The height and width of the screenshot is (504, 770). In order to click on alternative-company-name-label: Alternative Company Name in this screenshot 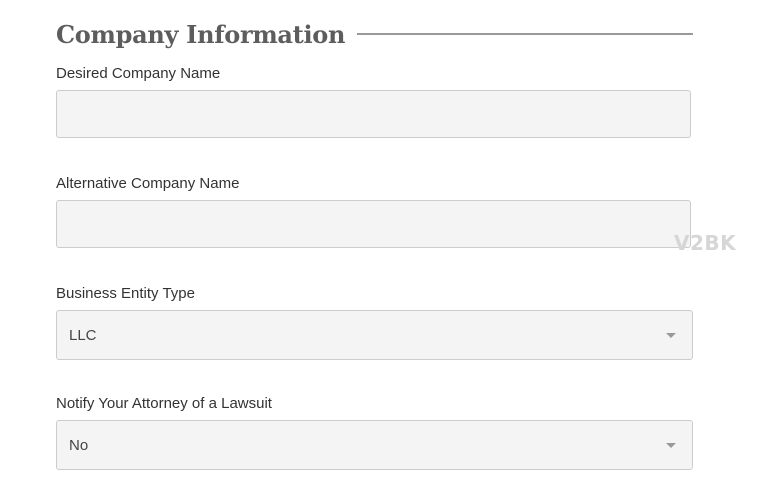, I will do `click(148, 183)`.